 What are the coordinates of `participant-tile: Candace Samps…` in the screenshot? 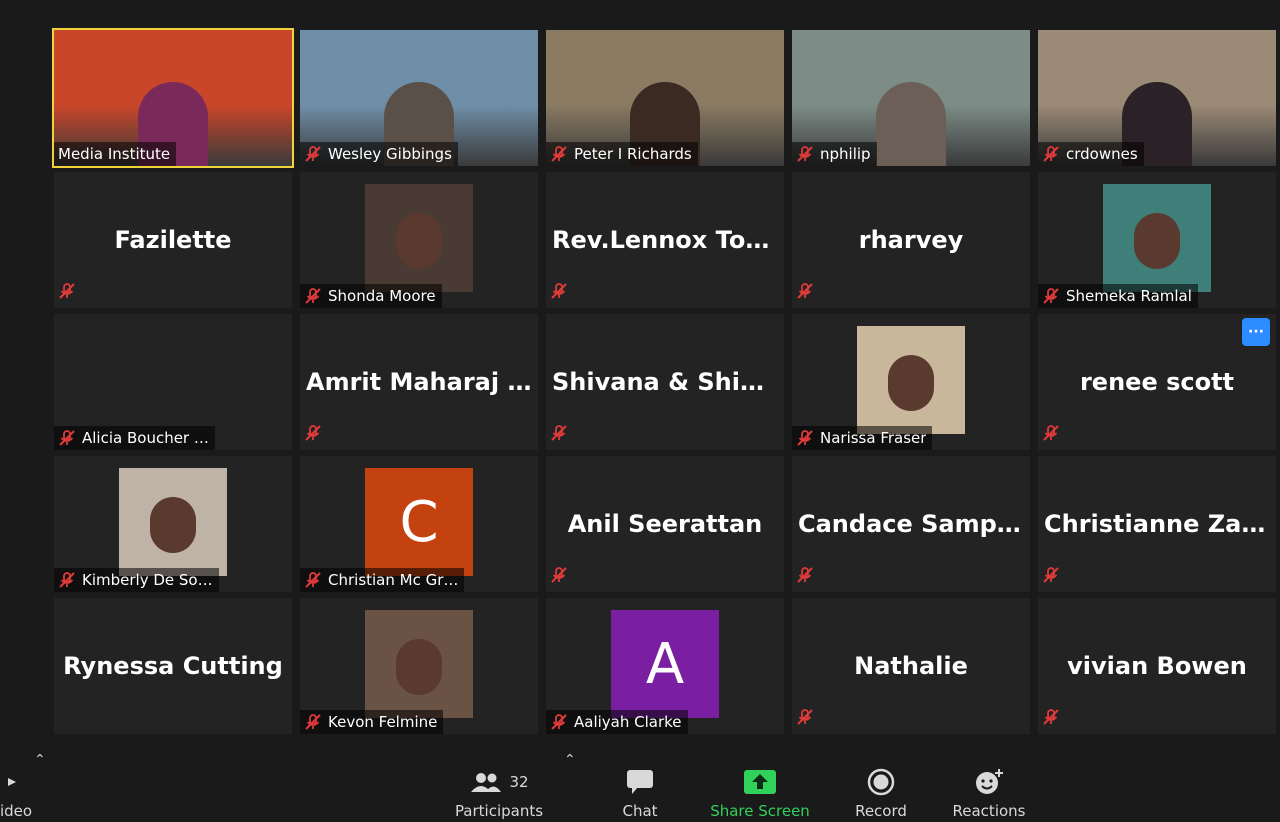 It's located at (911, 524).